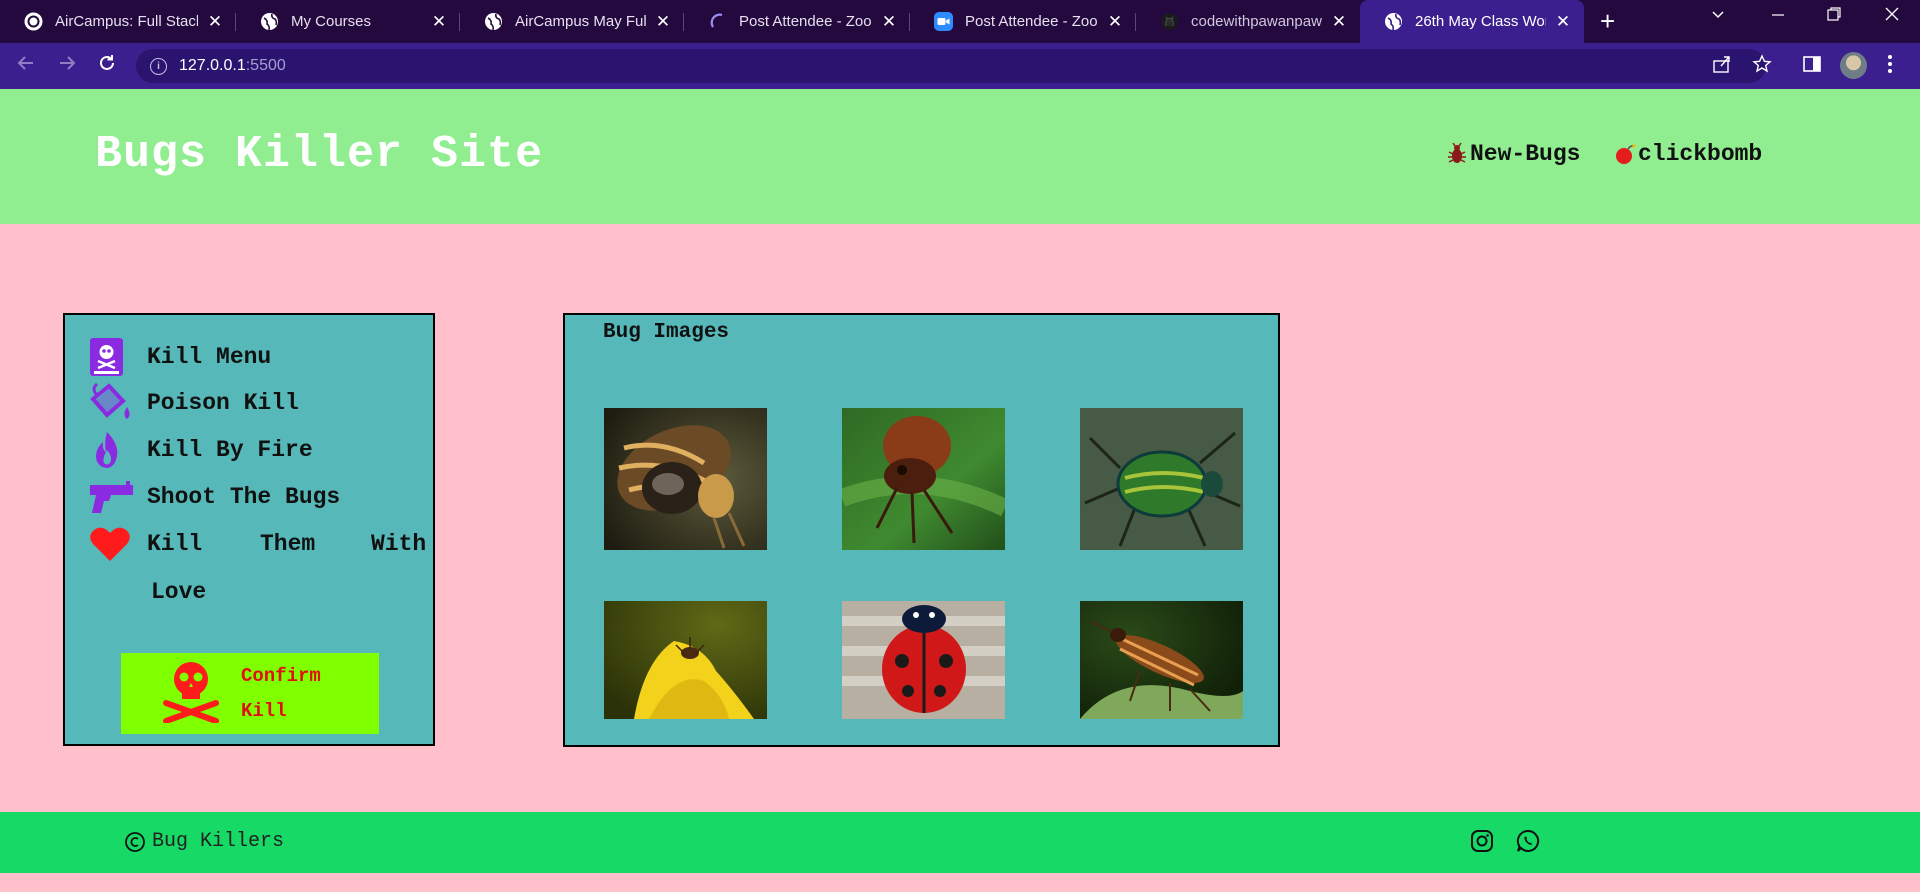 This screenshot has width=1920, height=892. I want to click on browser-tab: codewithpawanpawar ✕, so click(1248, 21).